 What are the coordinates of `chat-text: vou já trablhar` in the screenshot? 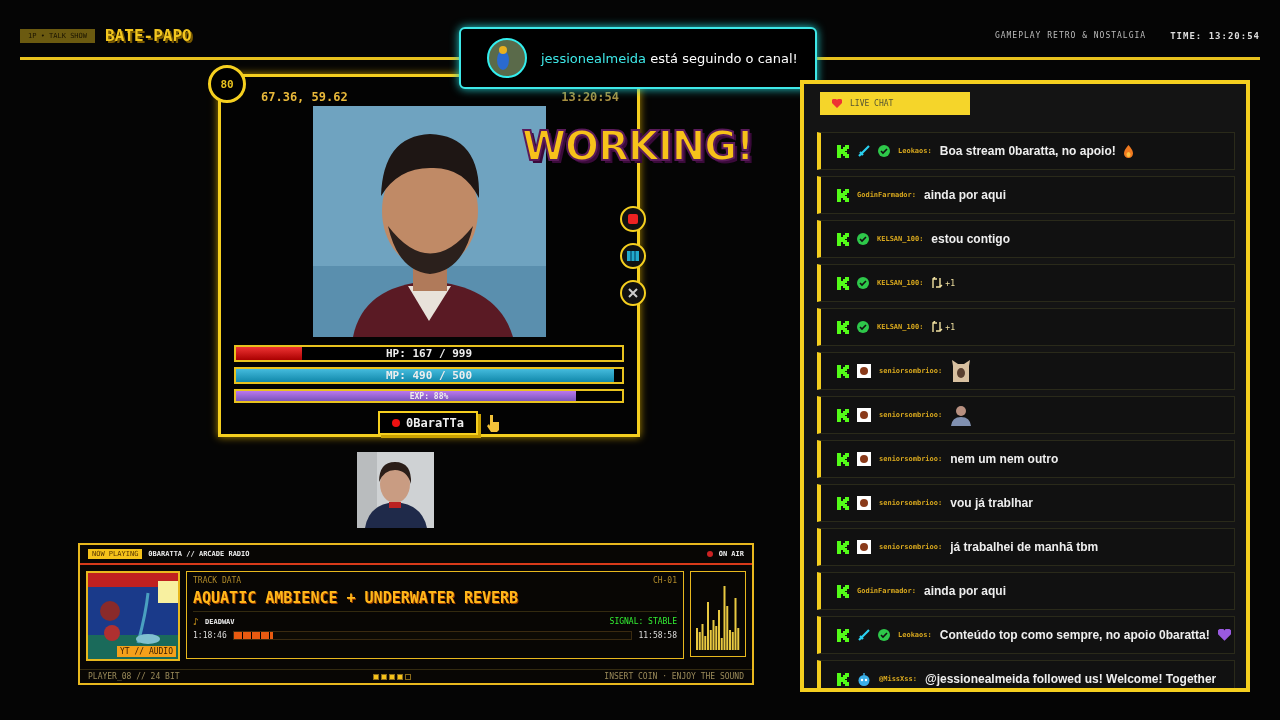 It's located at (991, 503).